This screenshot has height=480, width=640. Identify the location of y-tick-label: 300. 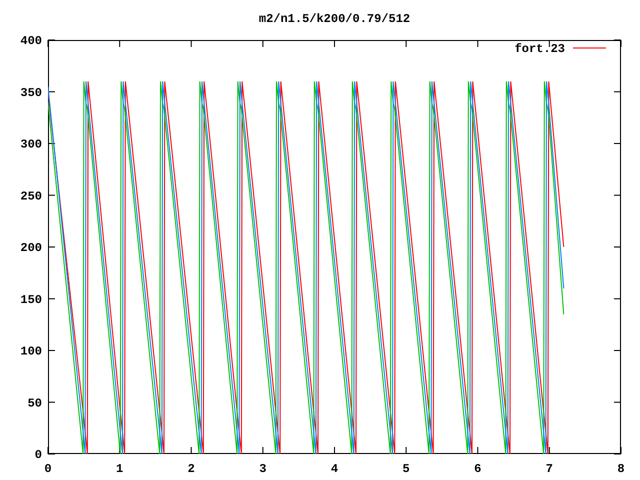
(31, 145).